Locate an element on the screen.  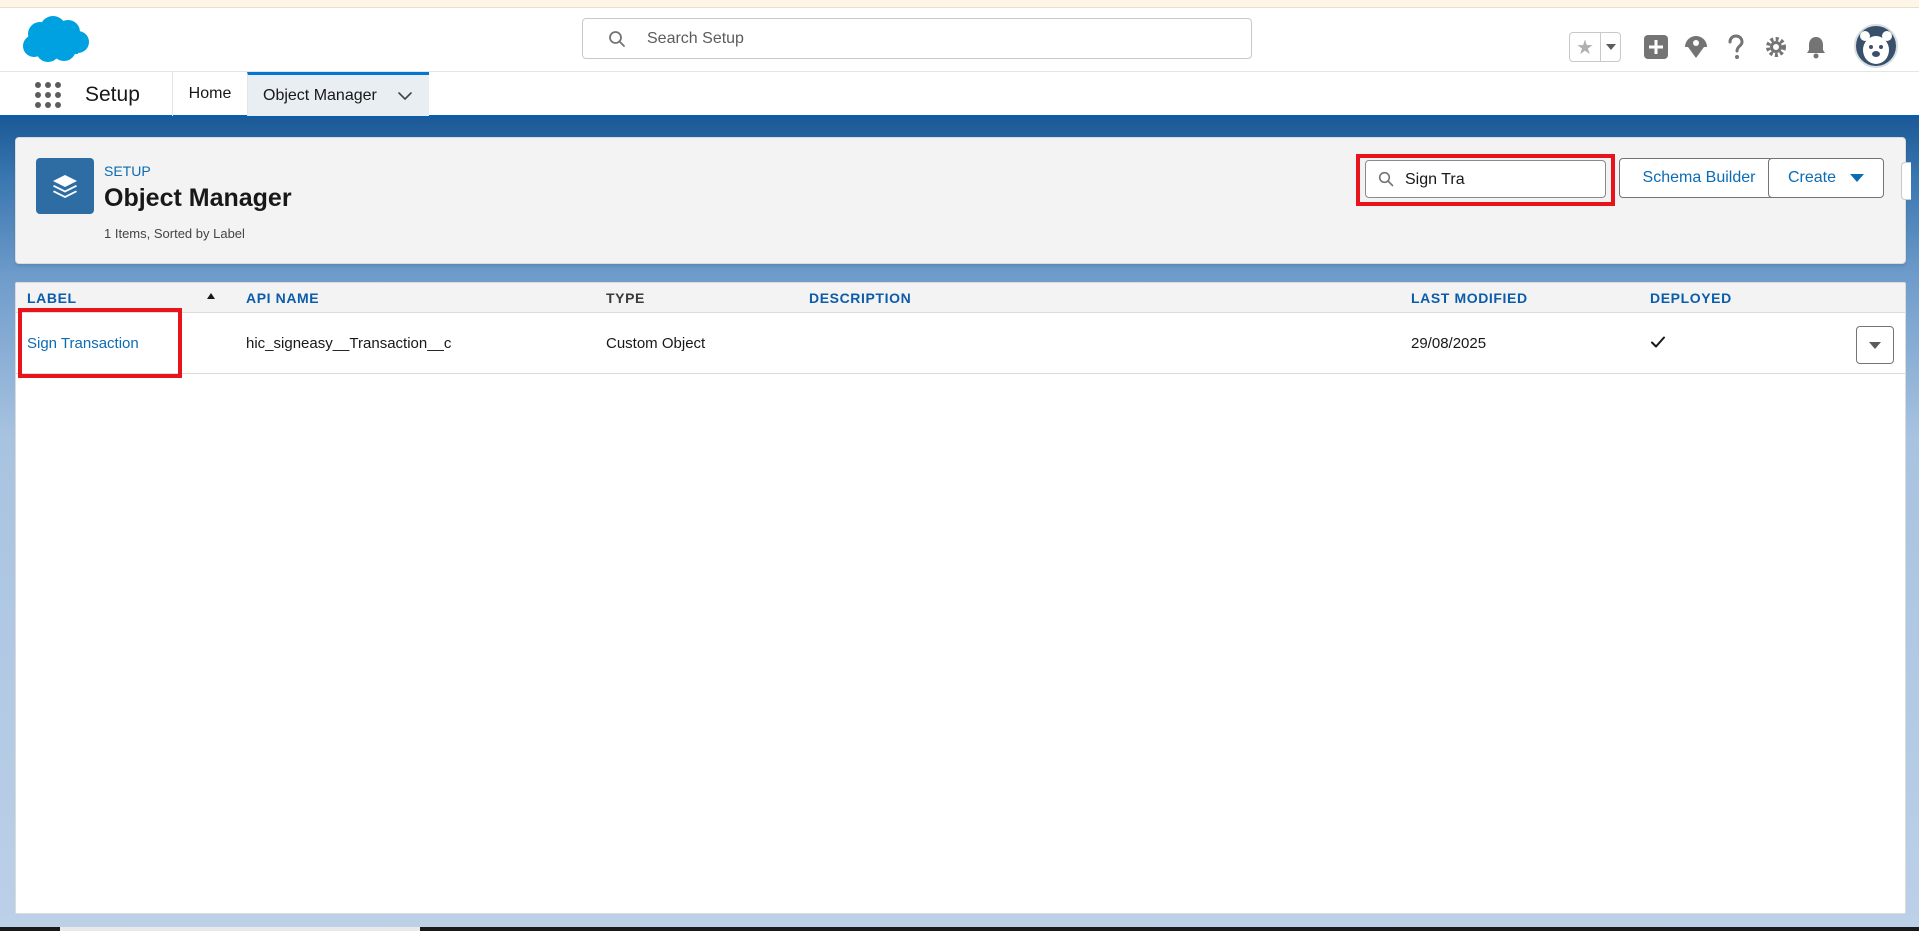
column-header-label: LABEL is located at coordinates (52, 298).